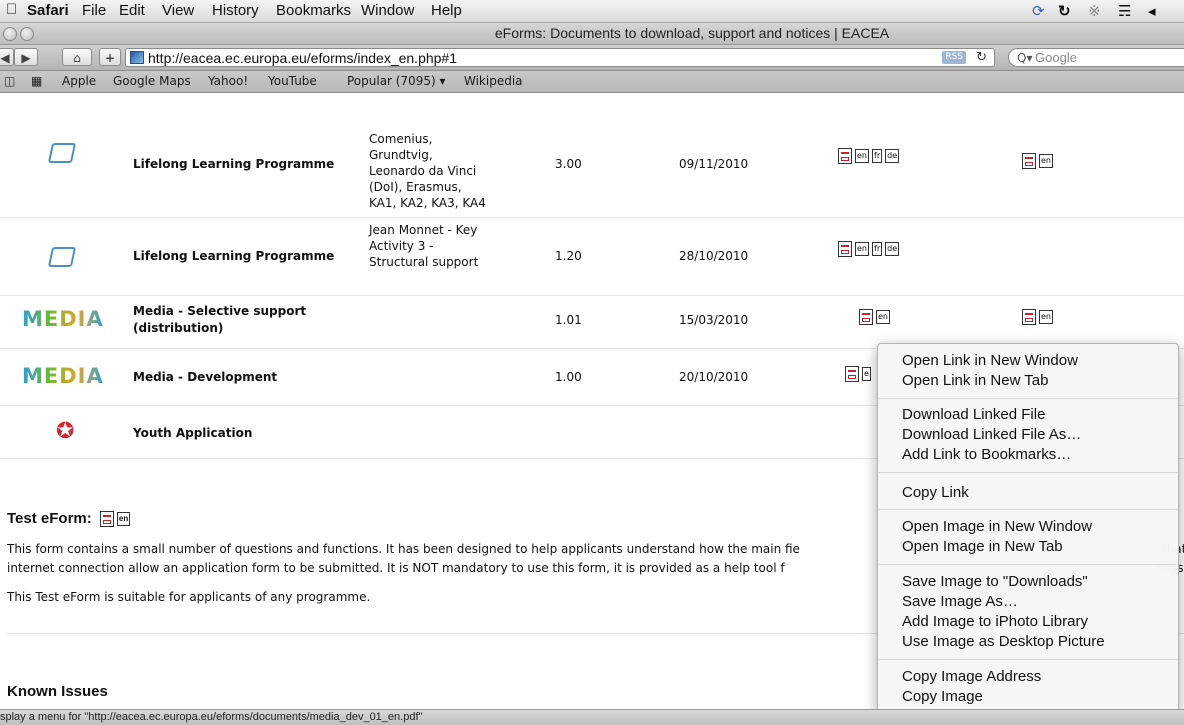  Describe the element at coordinates (935, 492) in the screenshot. I see `menu-copy-link: Copy Link` at that location.